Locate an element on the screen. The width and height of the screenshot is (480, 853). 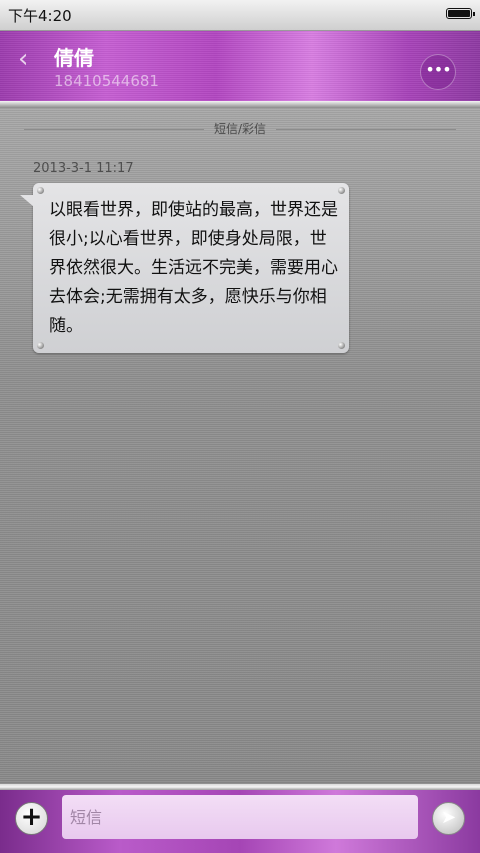
status-time: 下午4:20 is located at coordinates (40, 16).